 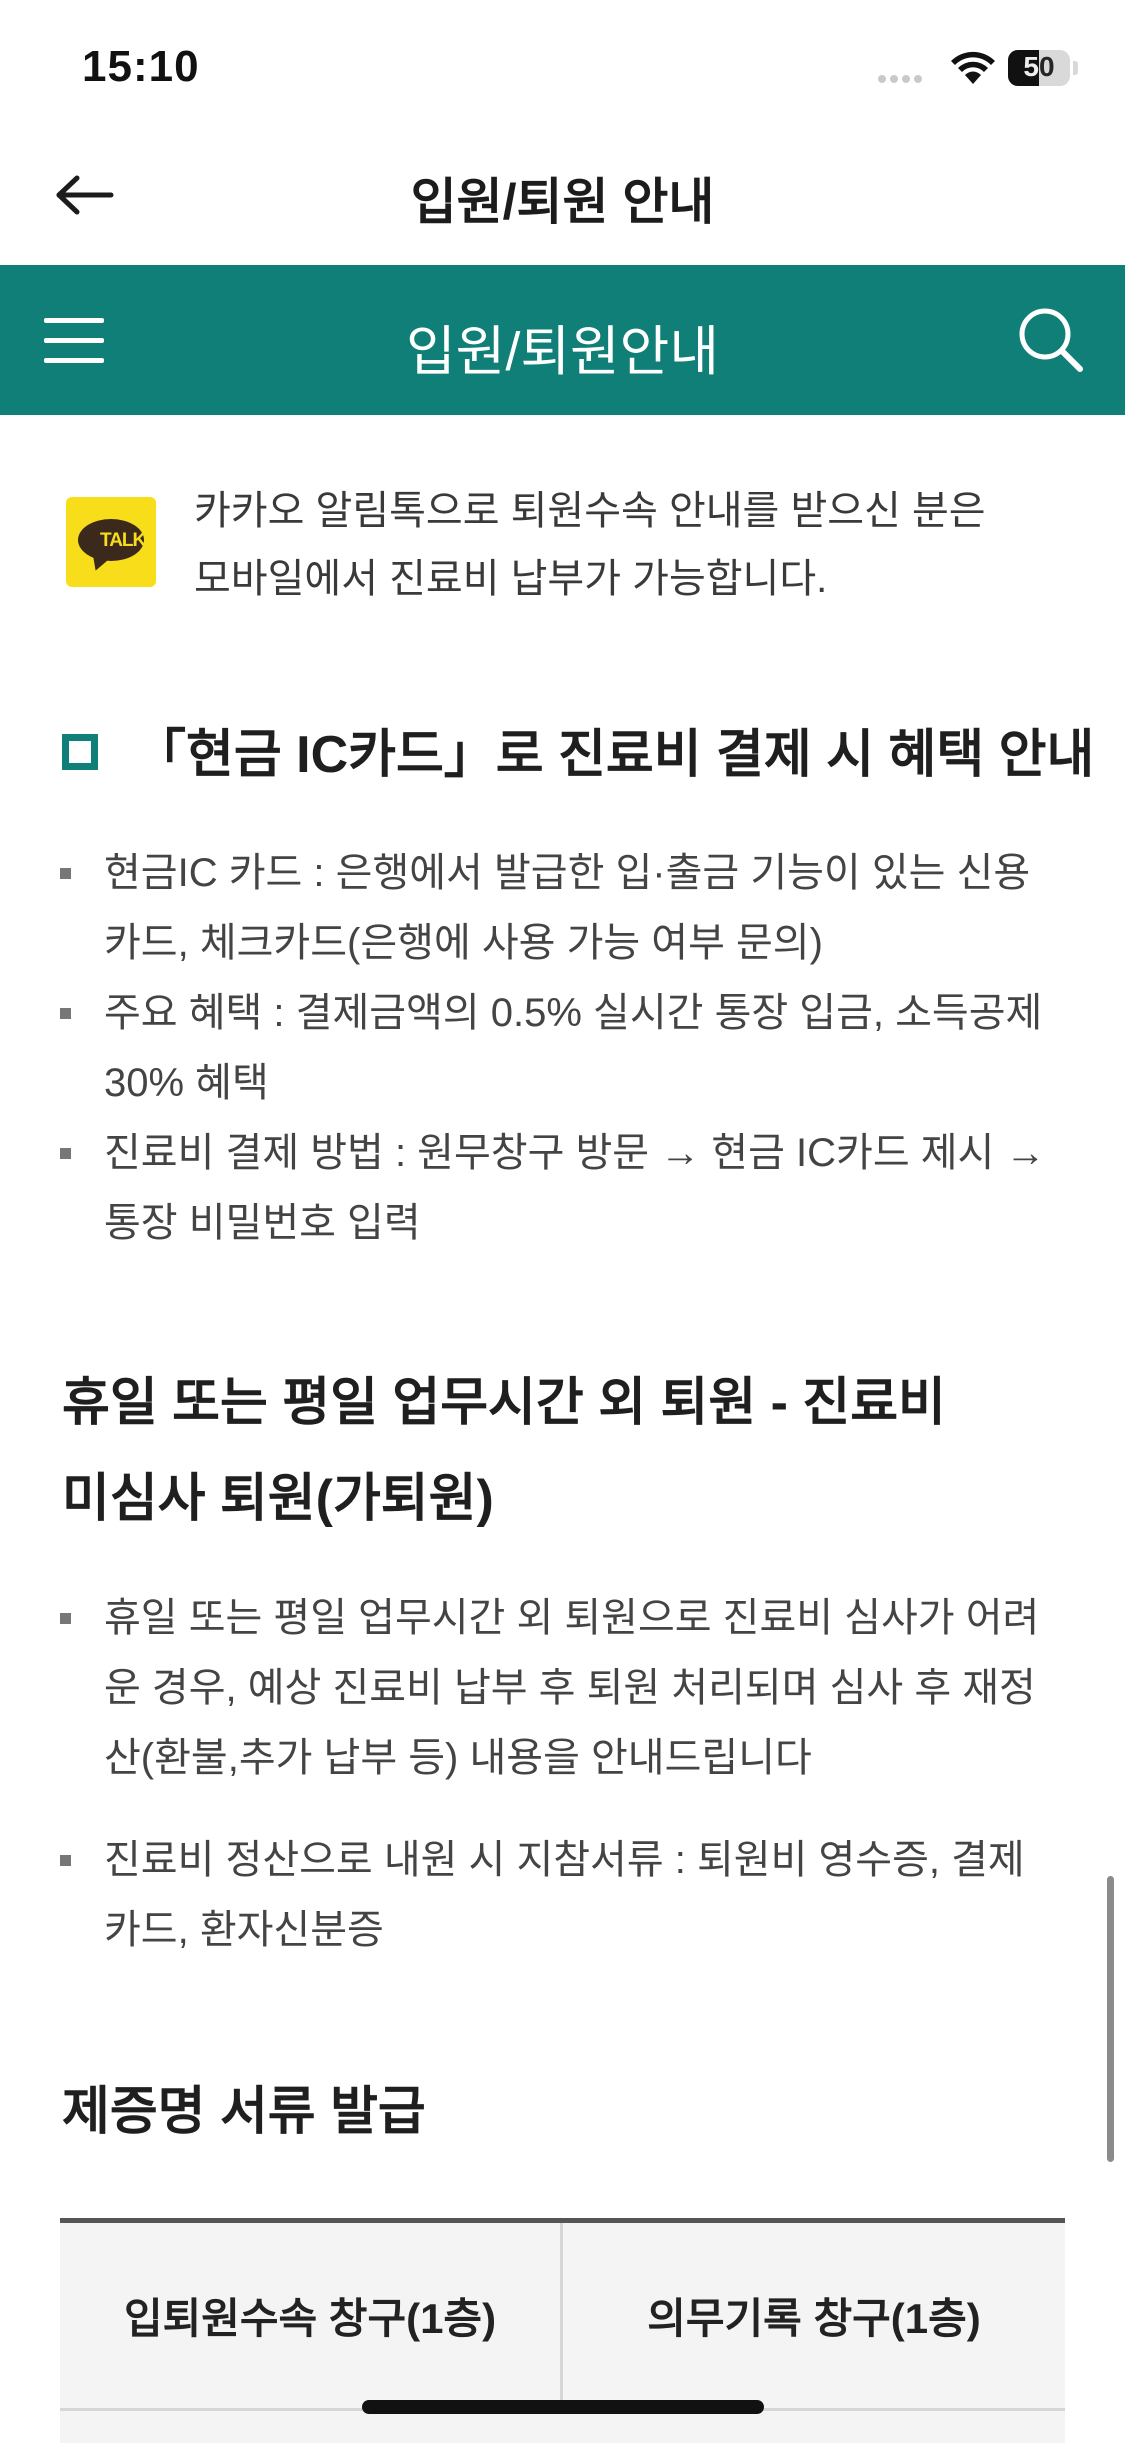 What do you see at coordinates (244, 1930) in the screenshot?
I see `list-item-line: 카드, 환자신분증` at bounding box center [244, 1930].